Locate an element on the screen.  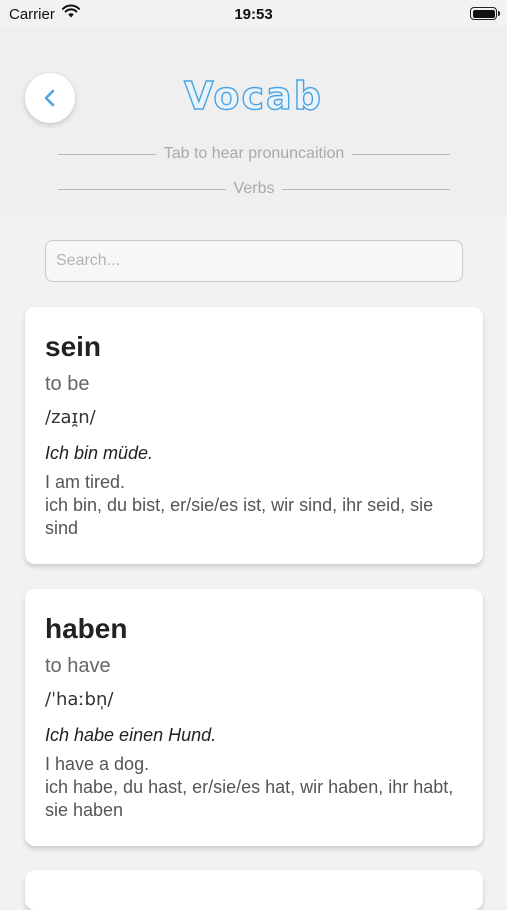
category-text: Verbs is located at coordinates (254, 188).